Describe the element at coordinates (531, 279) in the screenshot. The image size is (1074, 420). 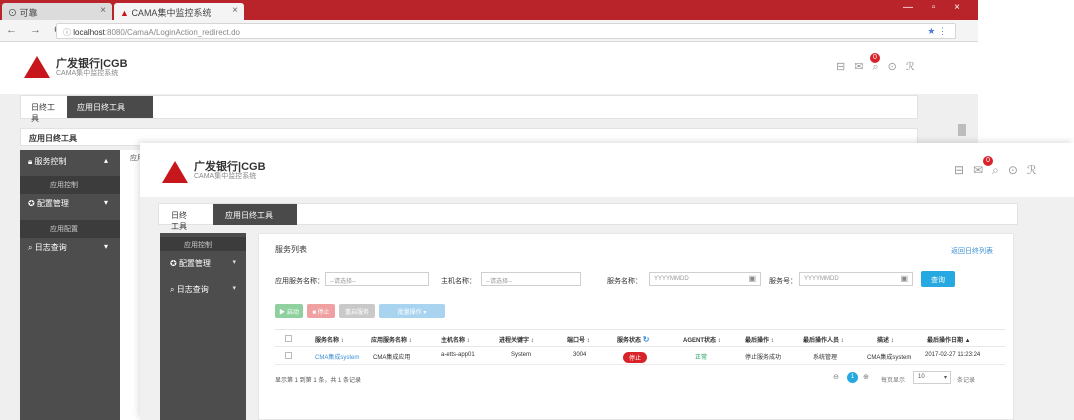
I see `host-select: --请选择--` at that location.